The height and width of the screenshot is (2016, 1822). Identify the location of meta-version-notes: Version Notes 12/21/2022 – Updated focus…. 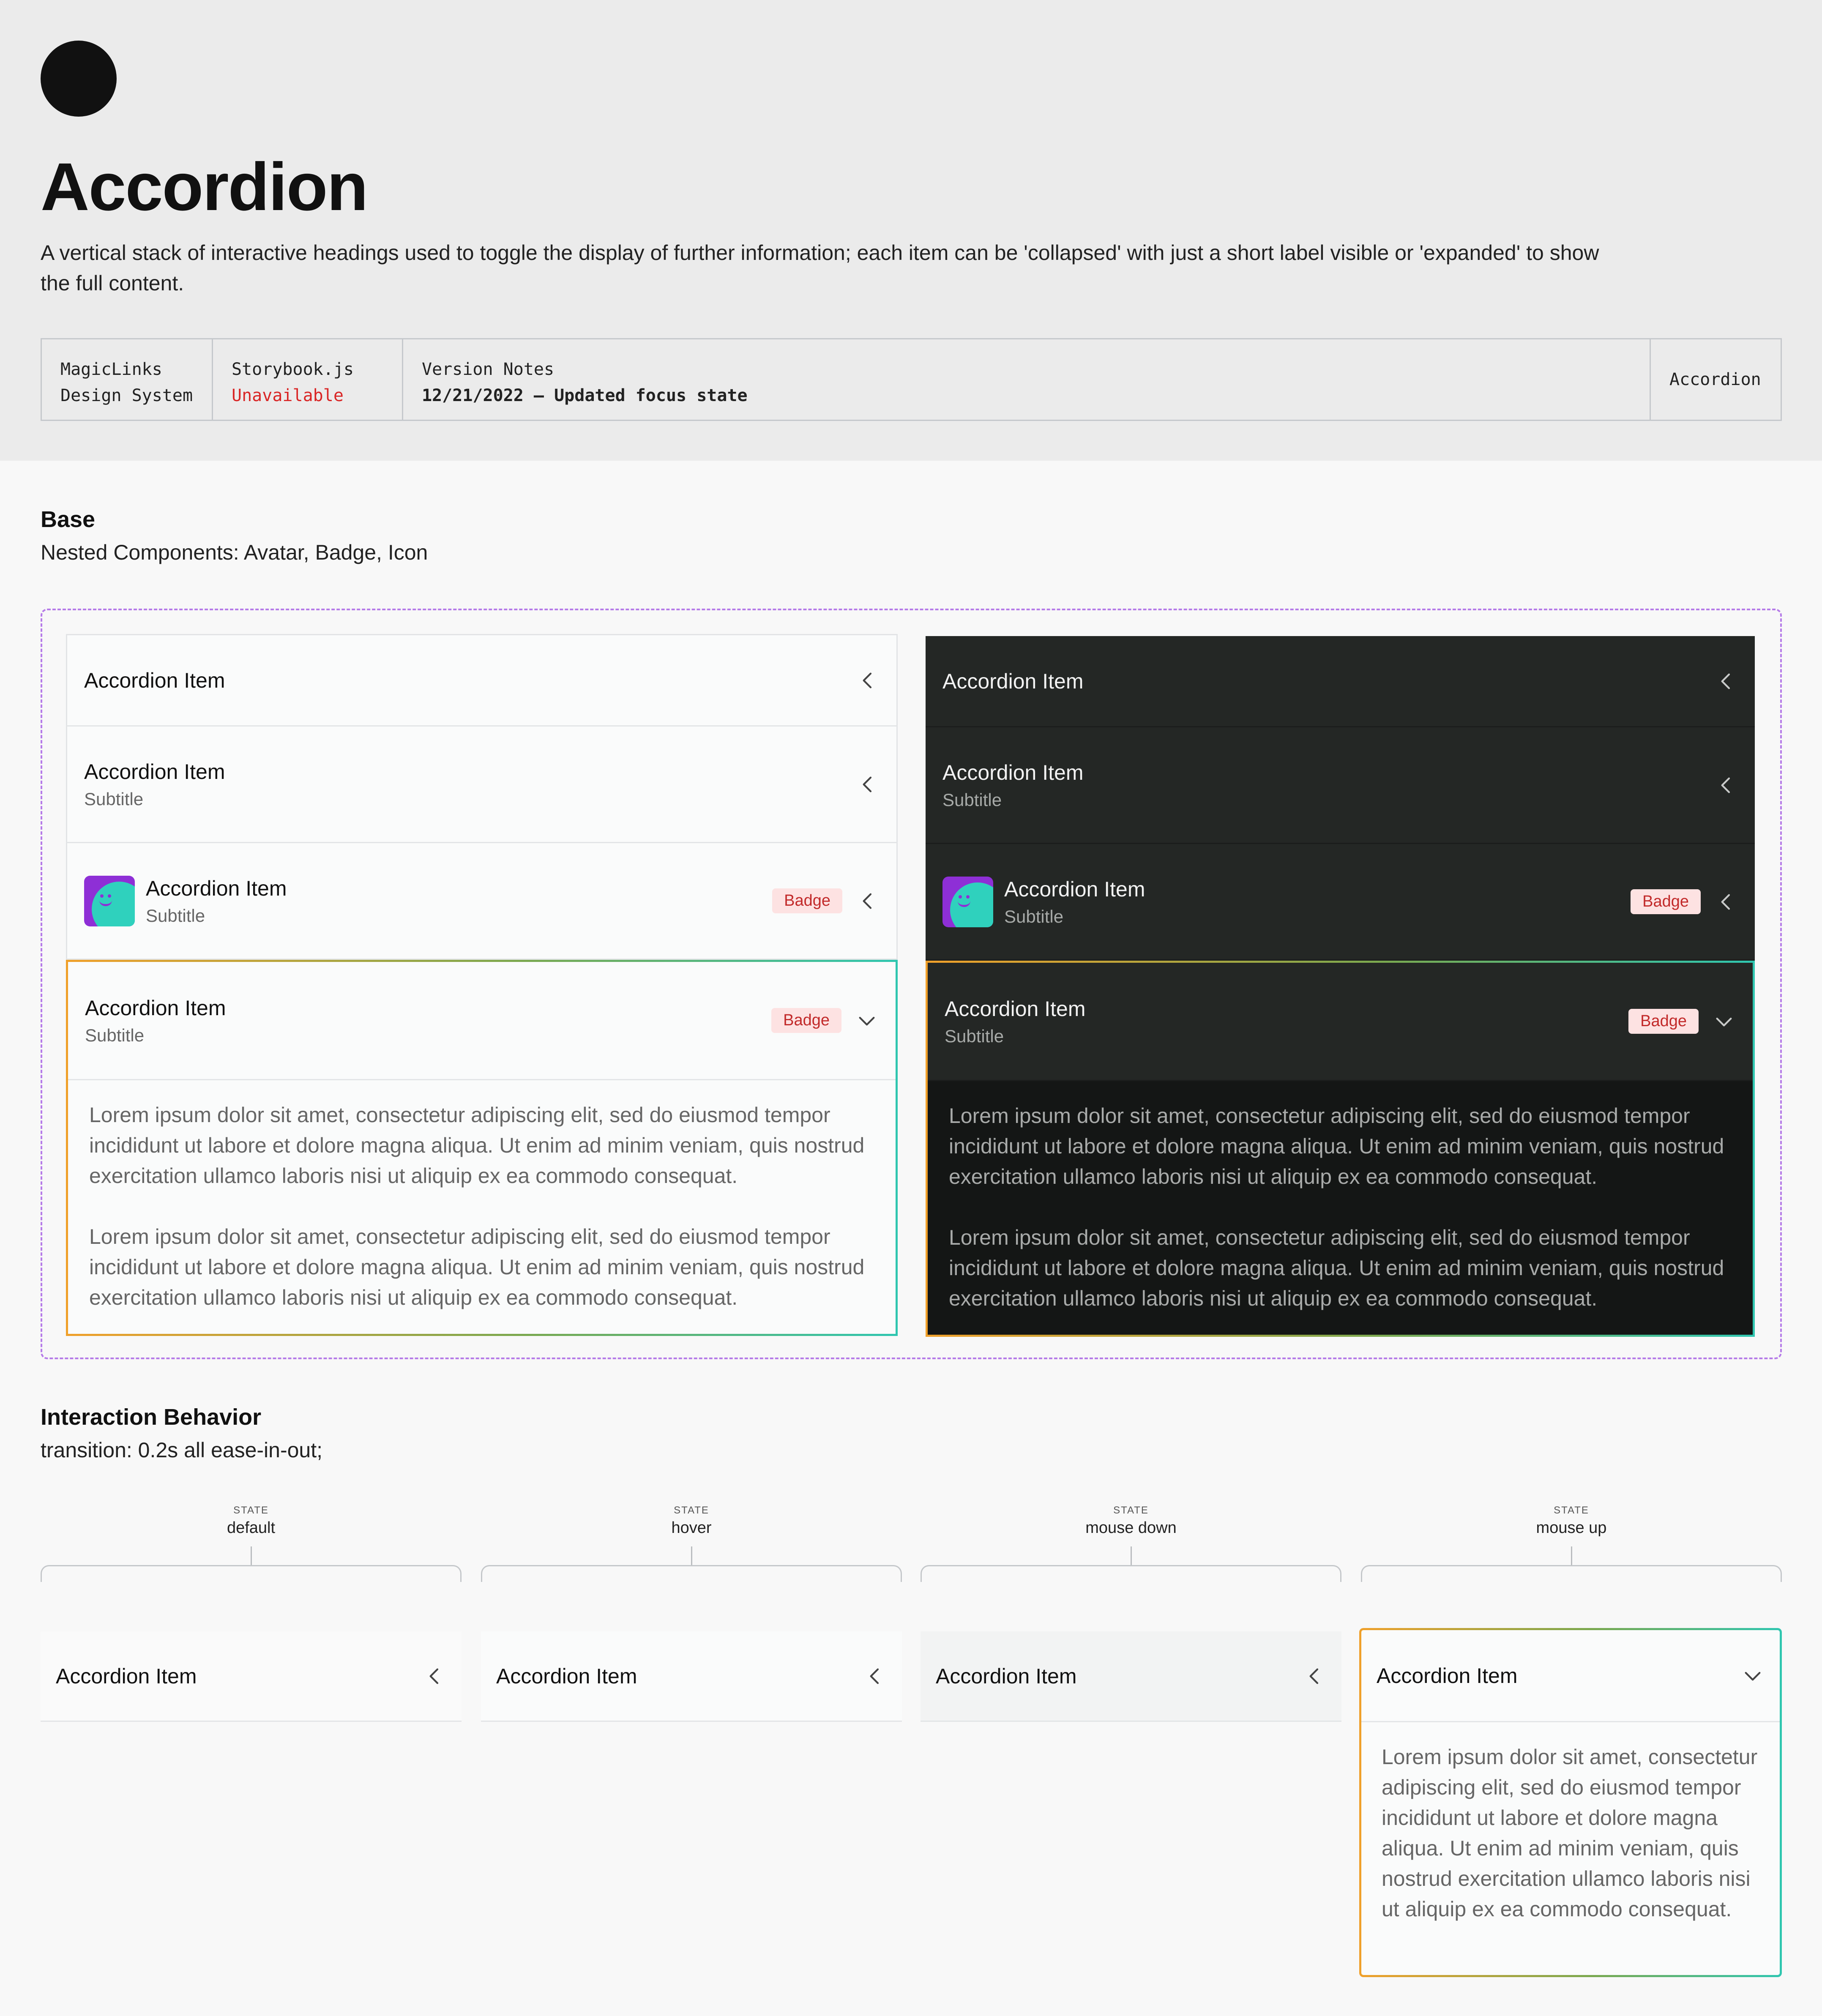
(1026, 379).